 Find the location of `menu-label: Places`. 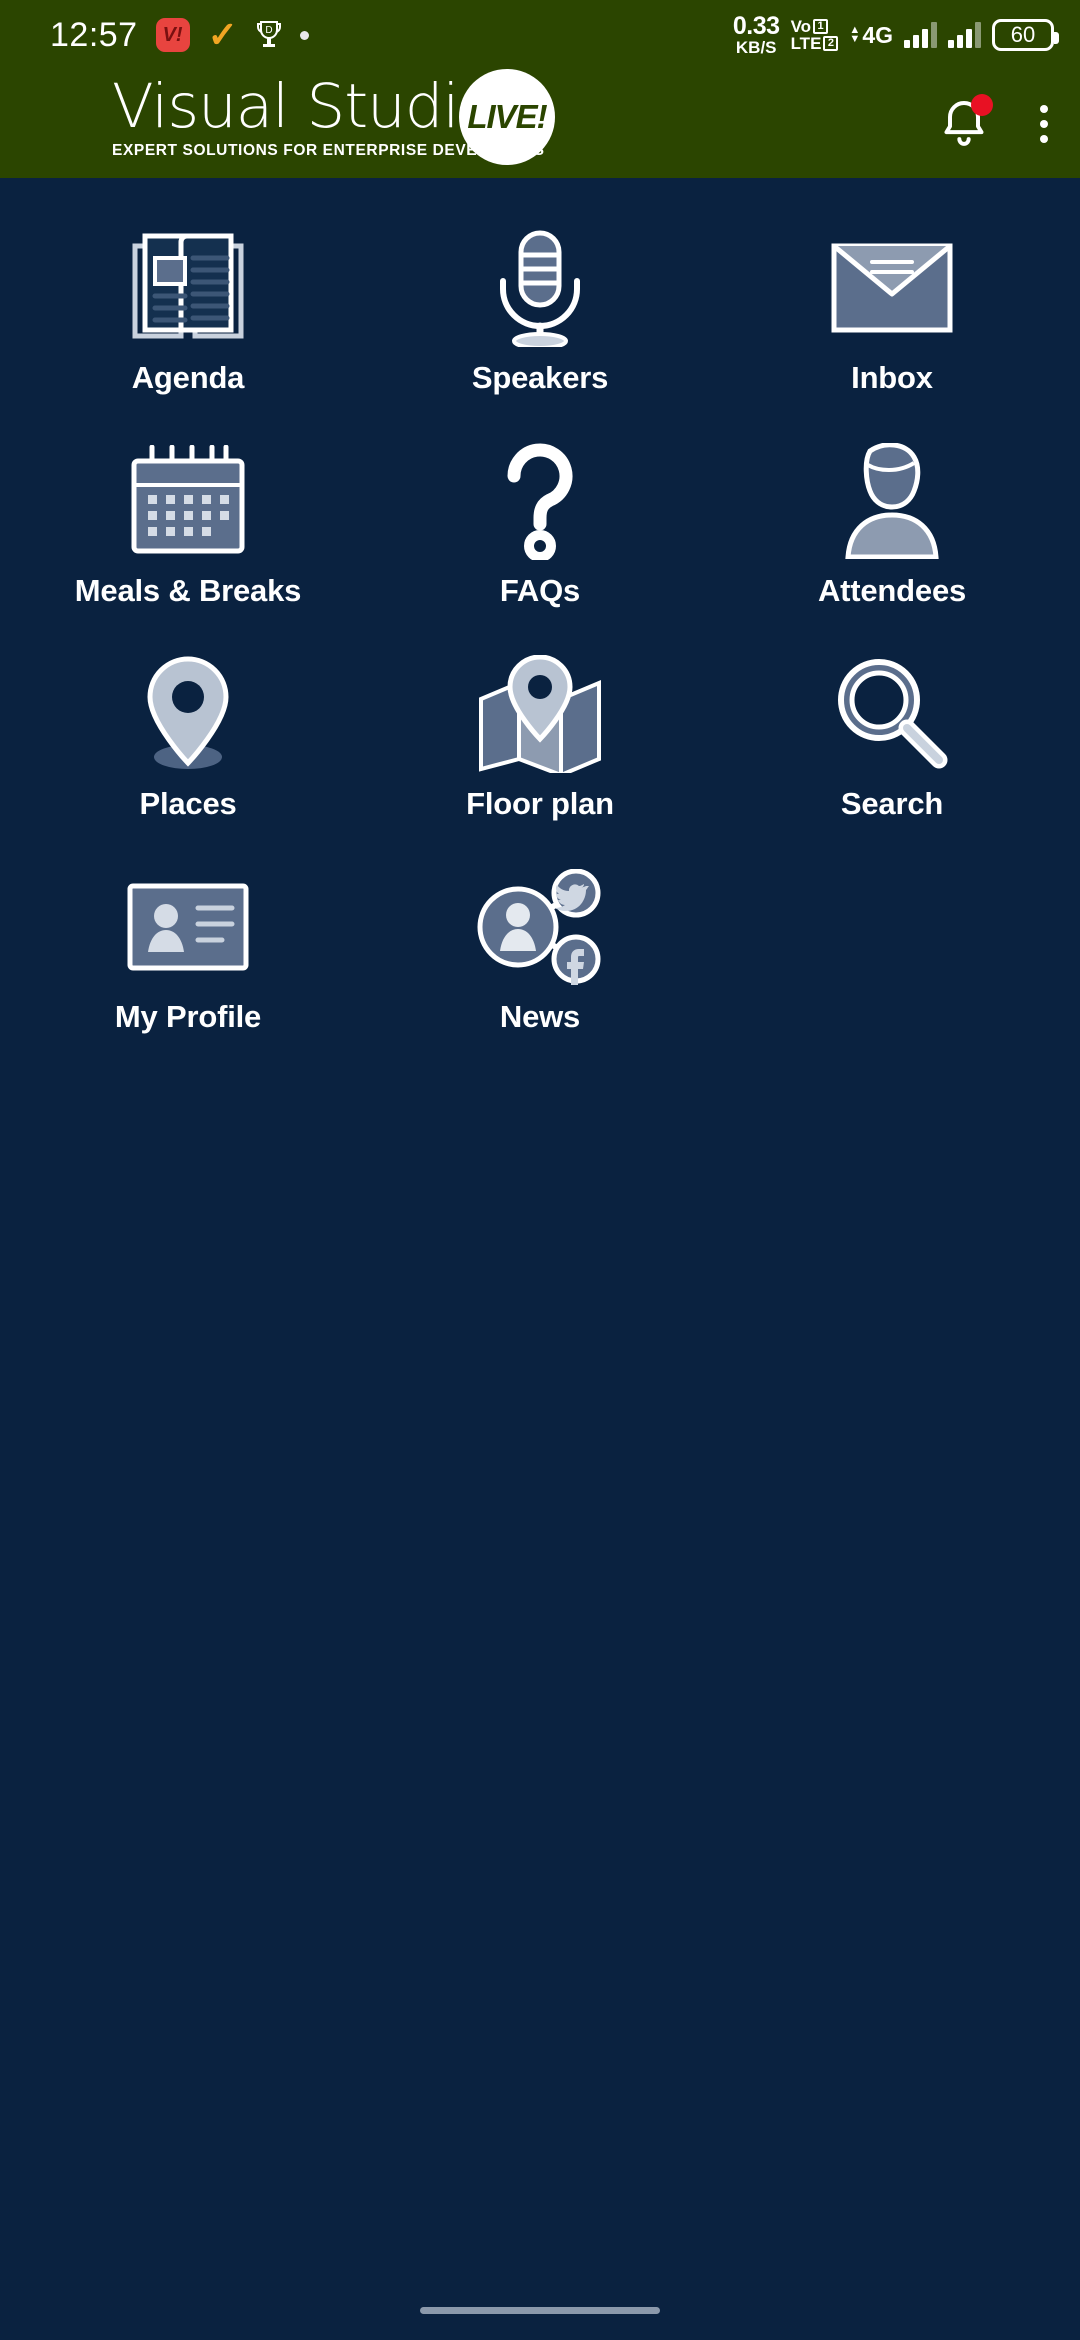

menu-label: Places is located at coordinates (188, 803).